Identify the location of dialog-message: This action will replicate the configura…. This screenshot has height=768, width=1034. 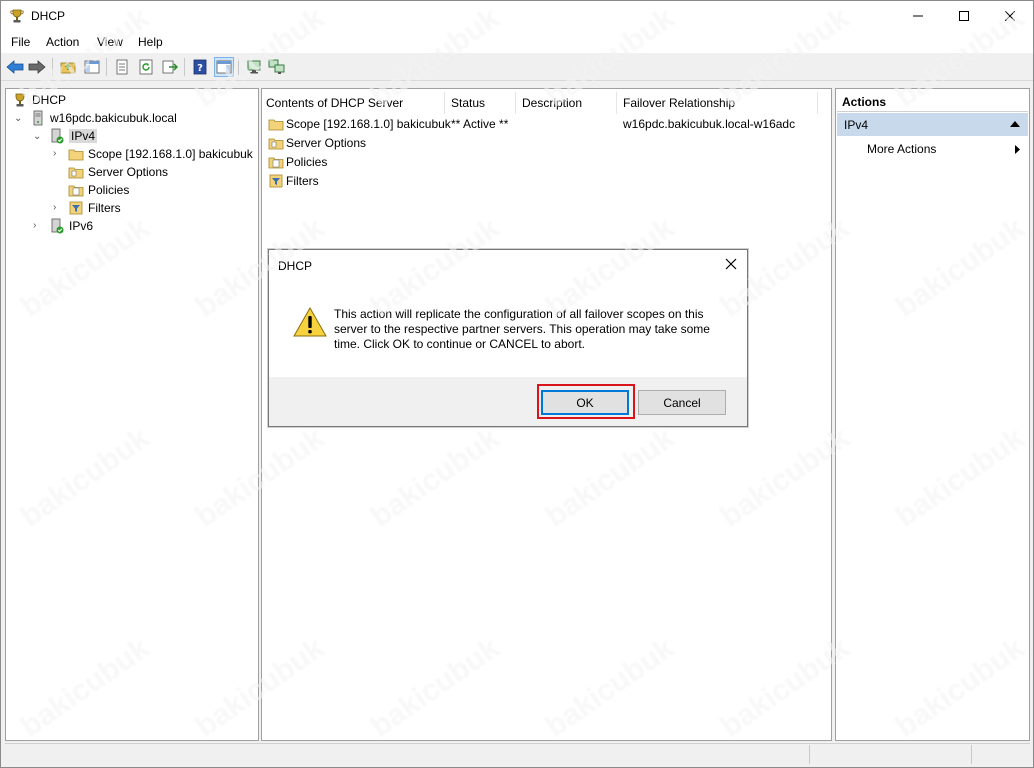
(522, 329).